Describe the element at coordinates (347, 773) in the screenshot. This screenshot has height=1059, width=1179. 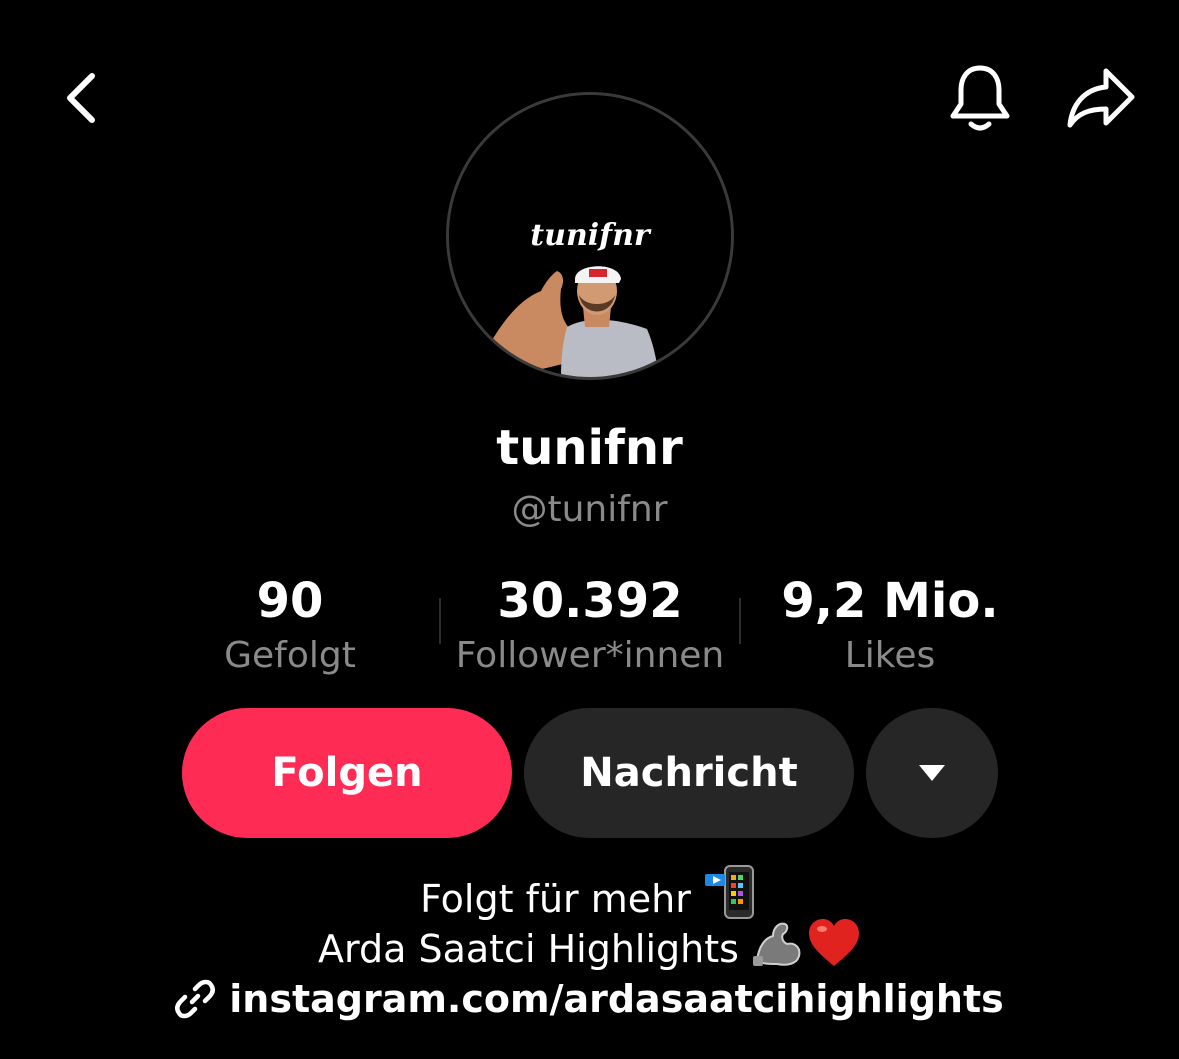
I see `follow-button: Folgen` at that location.